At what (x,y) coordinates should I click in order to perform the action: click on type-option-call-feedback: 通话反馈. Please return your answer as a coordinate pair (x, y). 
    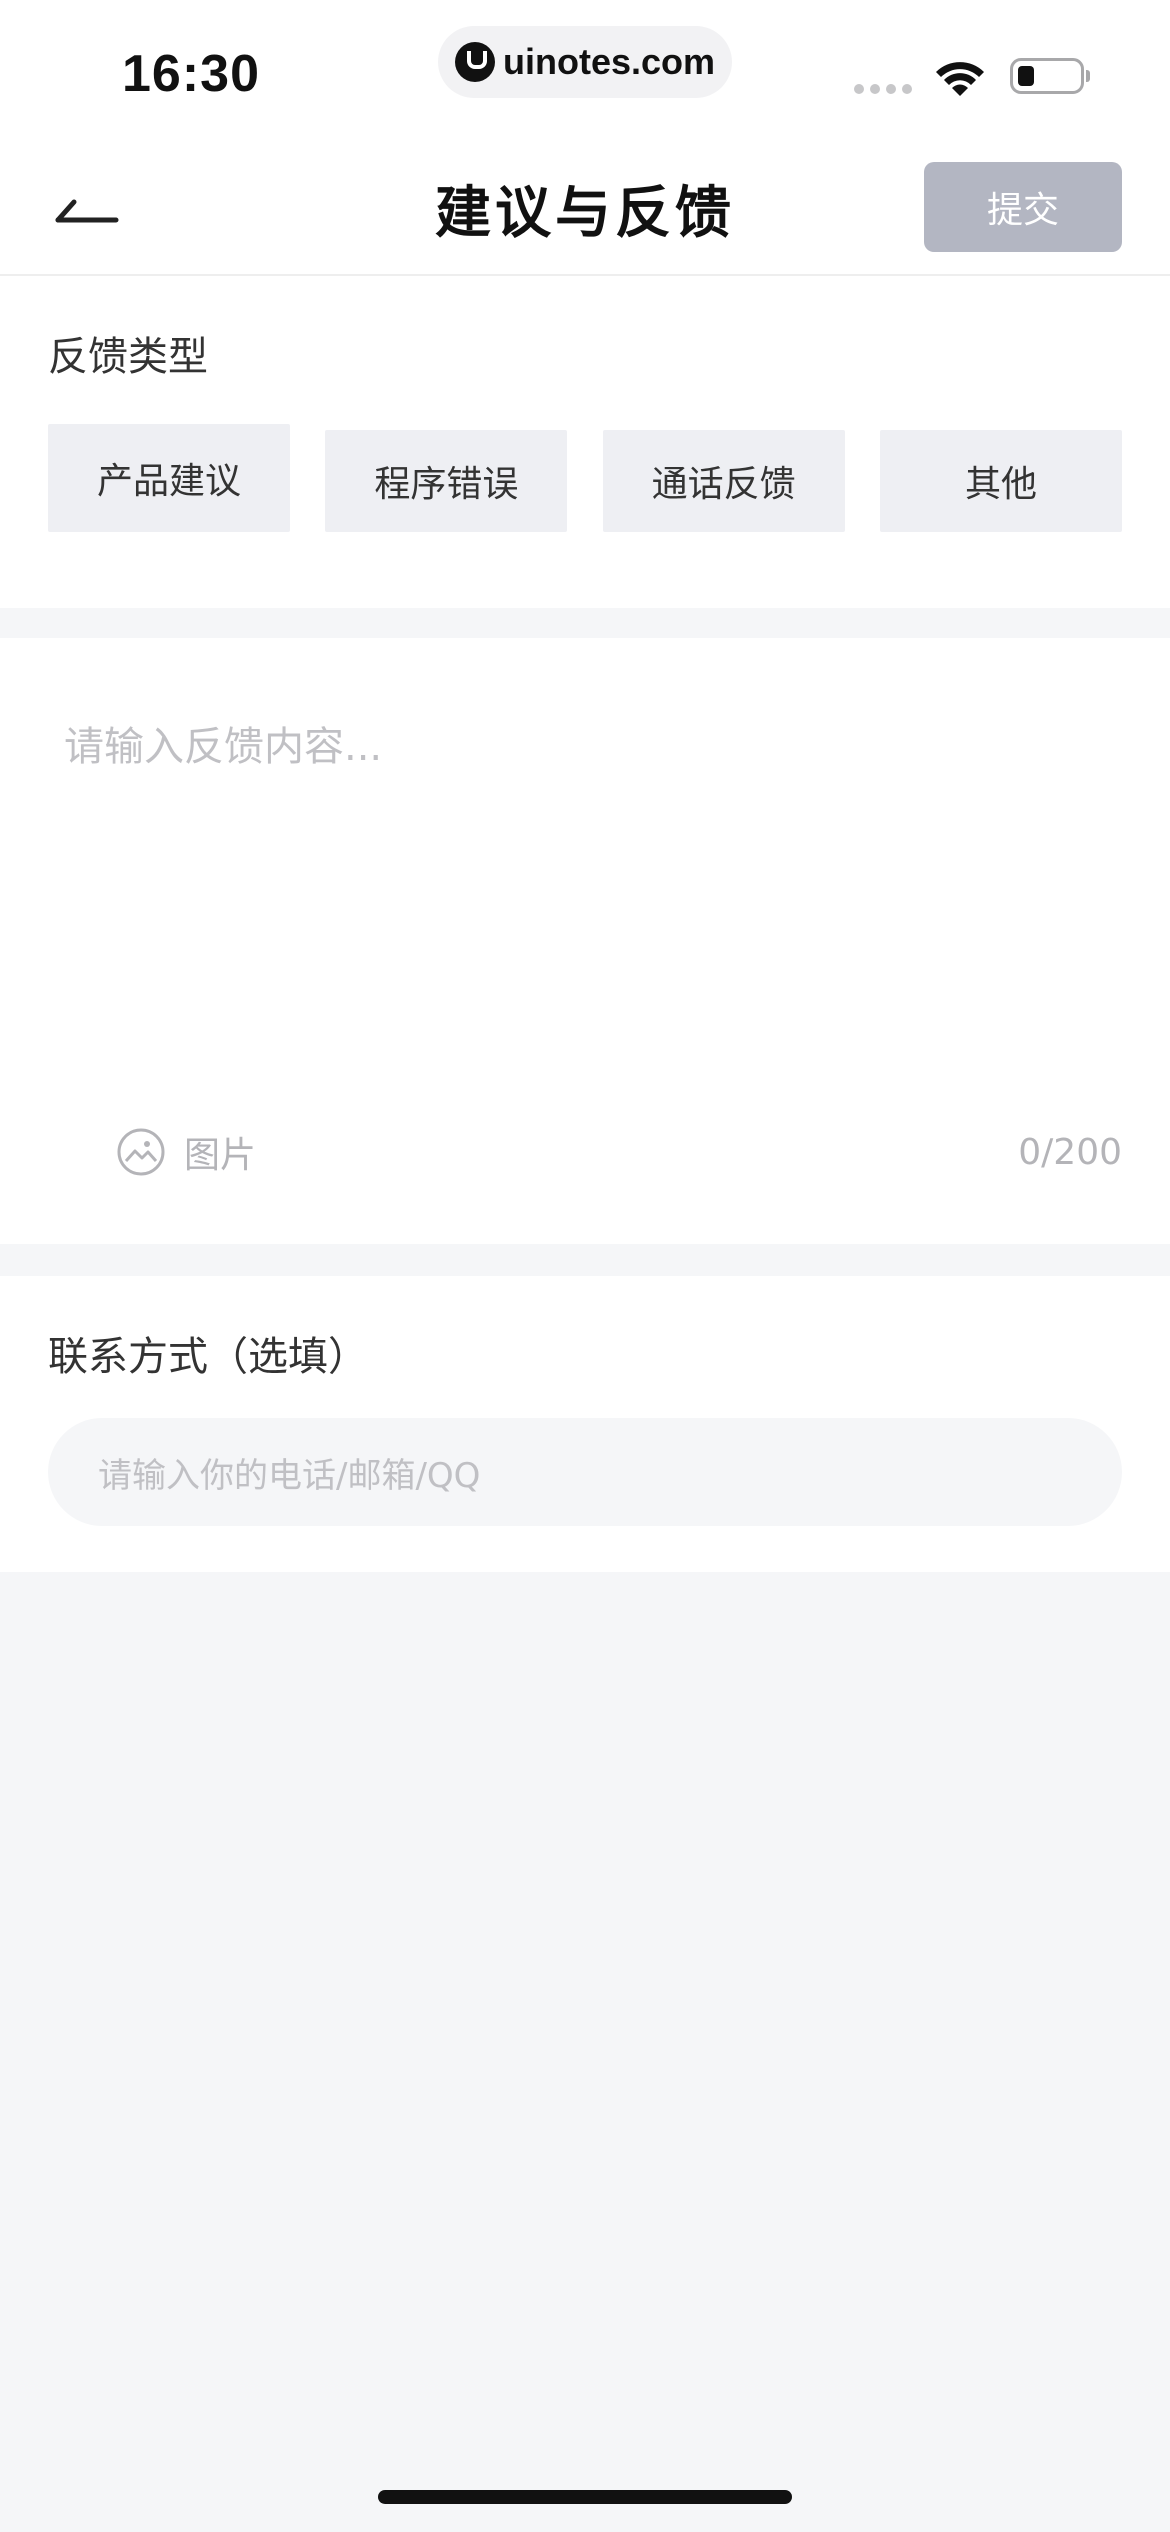
    Looking at the image, I should click on (723, 481).